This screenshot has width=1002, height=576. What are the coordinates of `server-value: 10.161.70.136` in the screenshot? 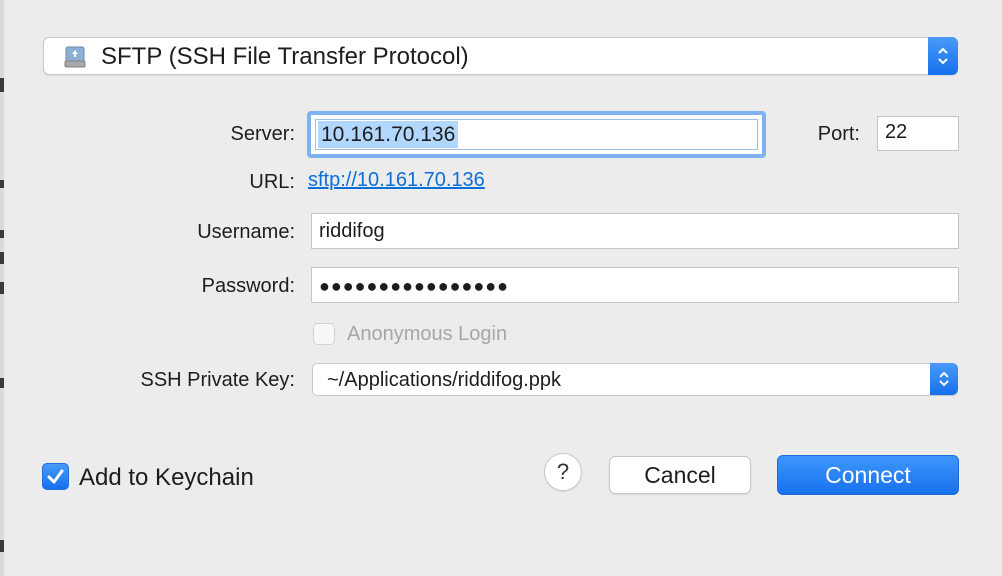 It's located at (388, 134).